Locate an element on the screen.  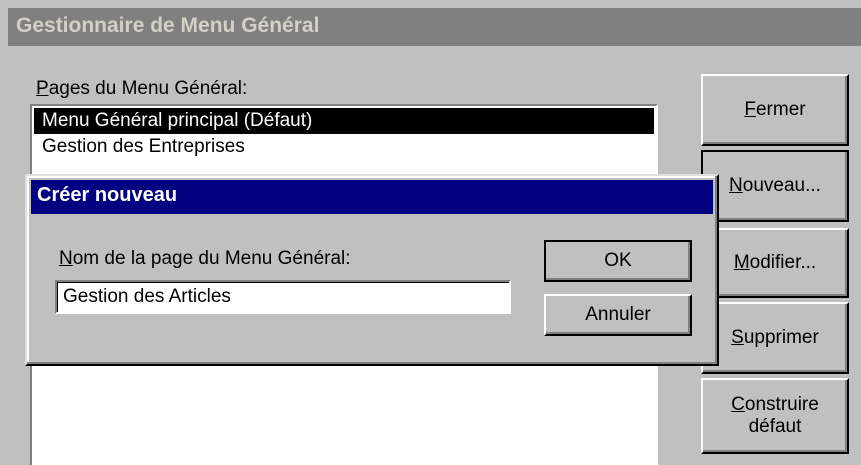
delete-button: Supprimer is located at coordinates (775, 338).